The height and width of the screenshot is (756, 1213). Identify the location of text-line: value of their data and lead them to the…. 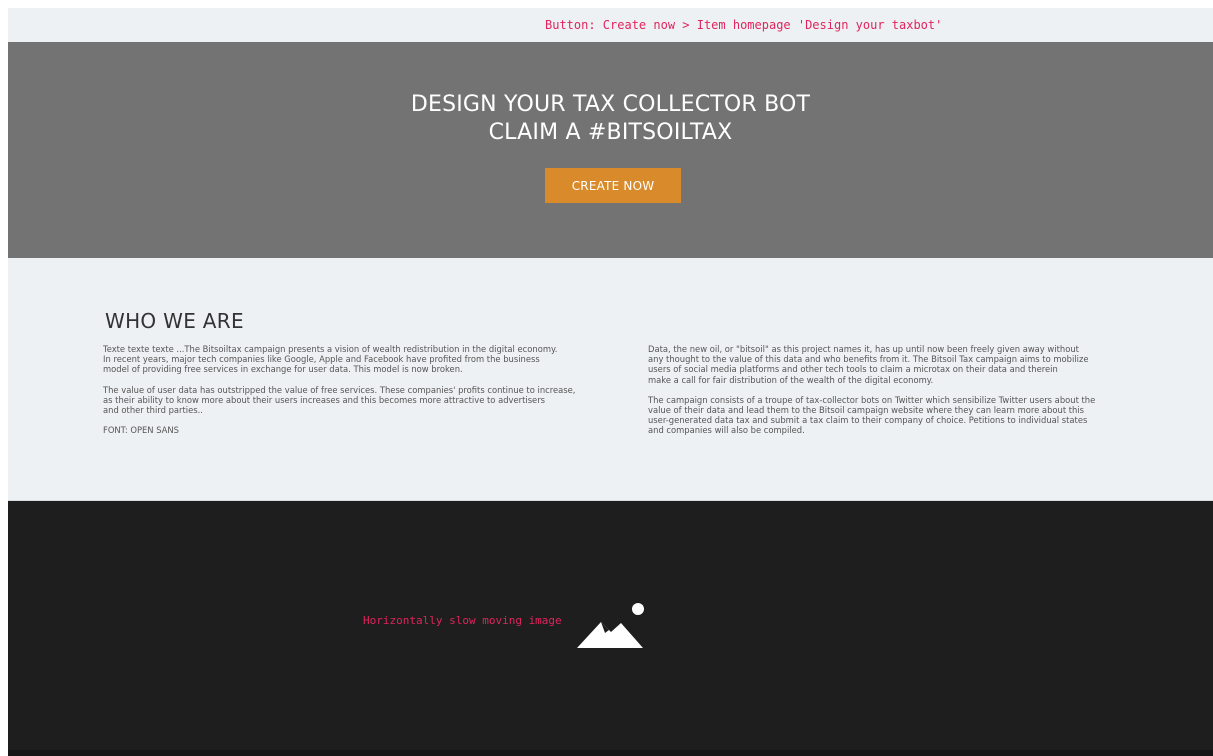
(866, 410).